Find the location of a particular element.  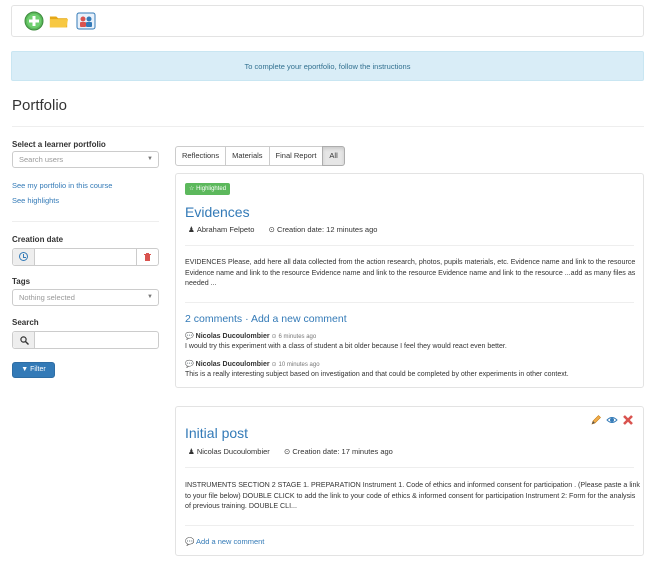

post-actions is located at coordinates (611, 421).